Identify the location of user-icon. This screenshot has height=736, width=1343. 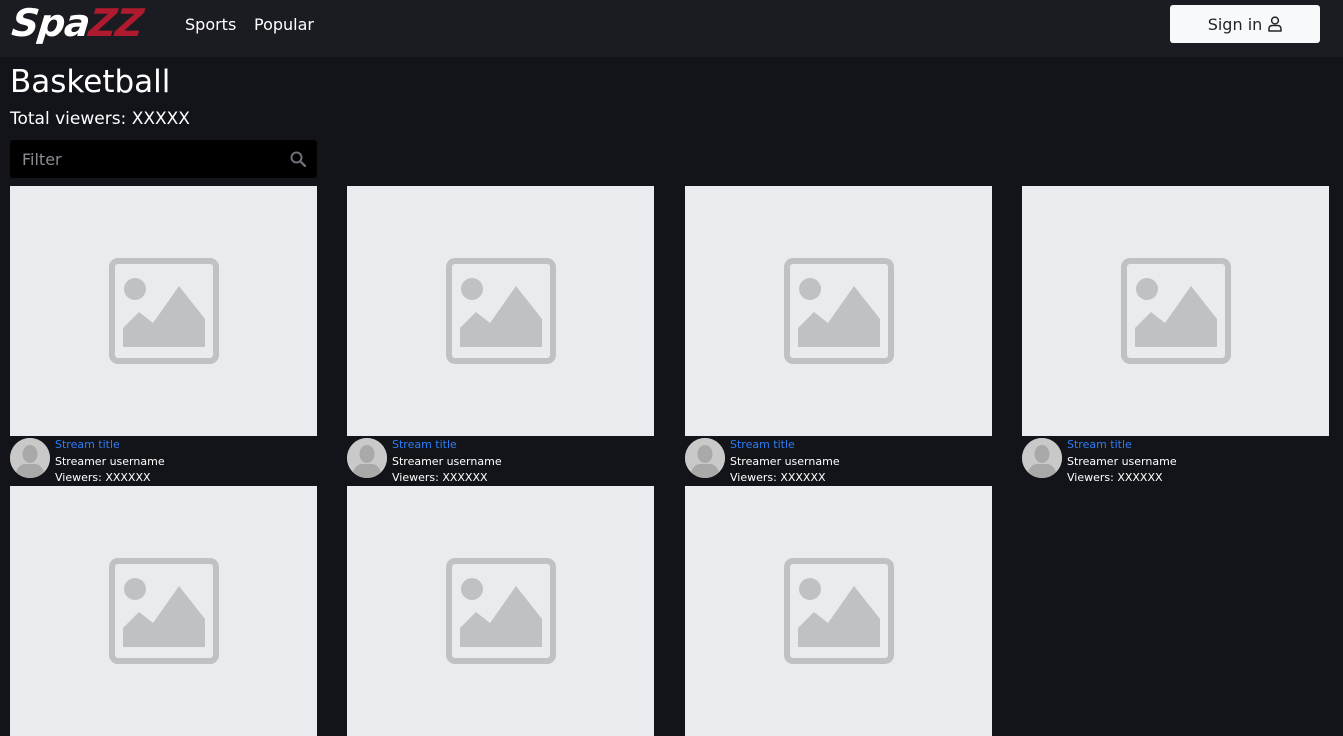
(1275, 24).